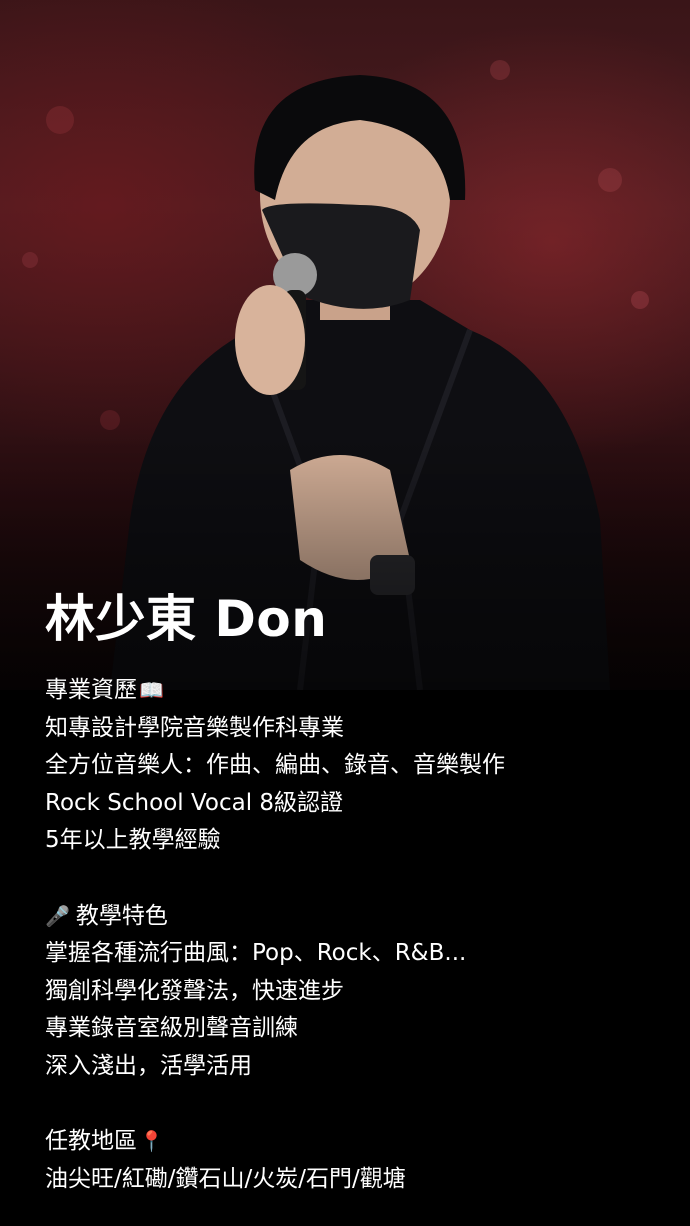  Describe the element at coordinates (194, 727) in the screenshot. I see `list-item: 知專設計學院音樂製作科專業` at that location.